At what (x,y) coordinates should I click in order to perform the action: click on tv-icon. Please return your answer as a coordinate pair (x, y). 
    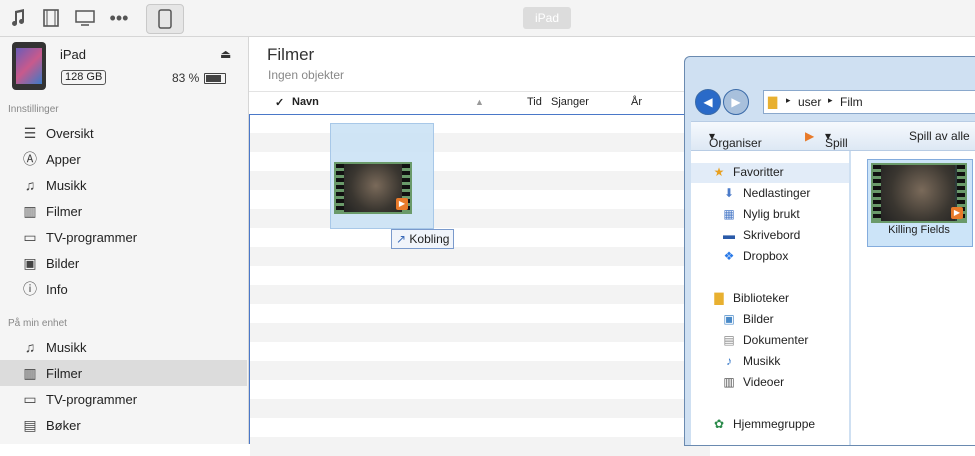
    Looking at the image, I should click on (85, 18).